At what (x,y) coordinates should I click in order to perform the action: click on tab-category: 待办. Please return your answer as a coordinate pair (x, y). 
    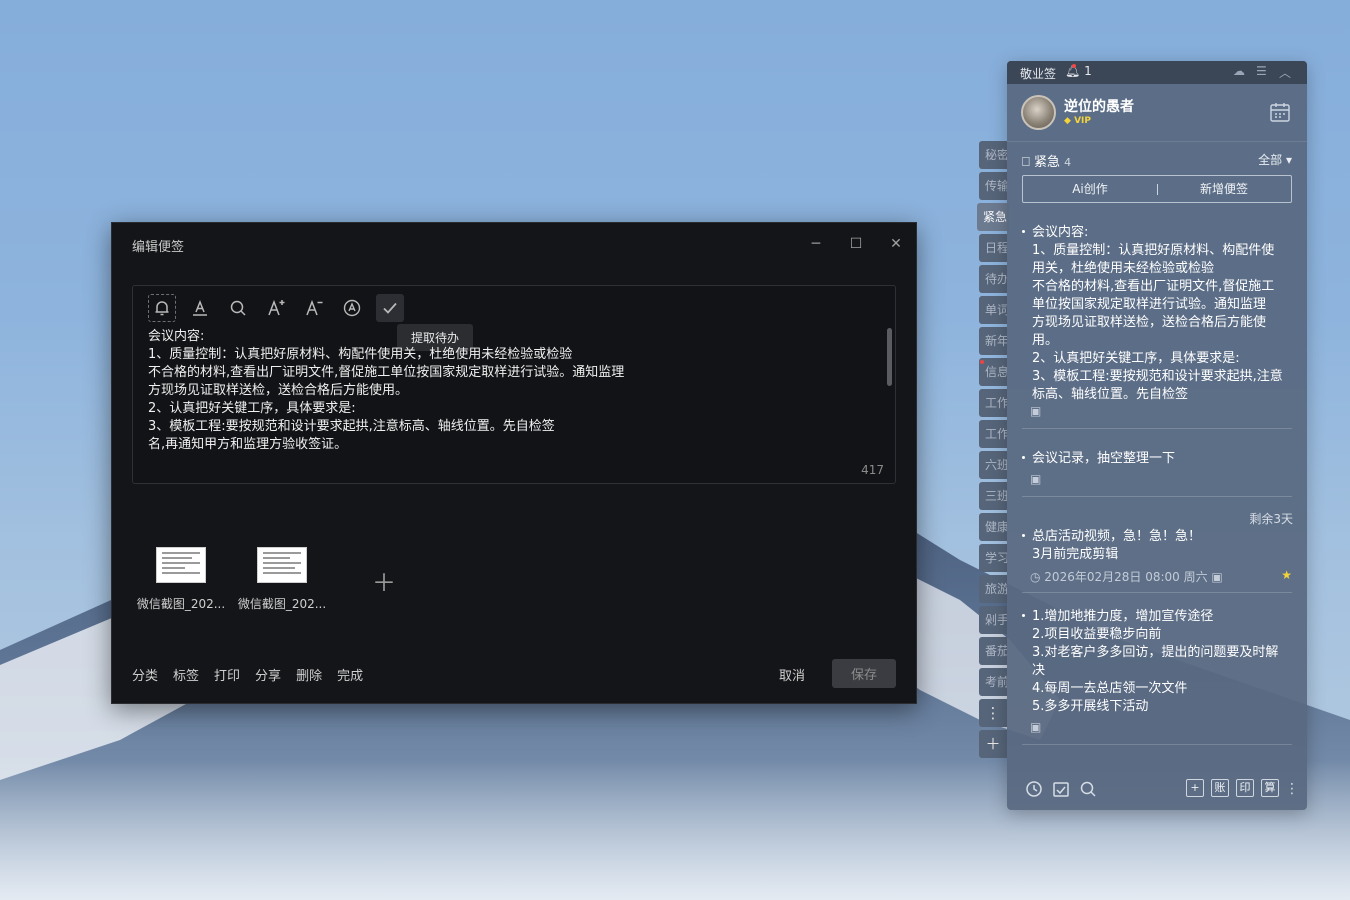
    Looking at the image, I should click on (993, 279).